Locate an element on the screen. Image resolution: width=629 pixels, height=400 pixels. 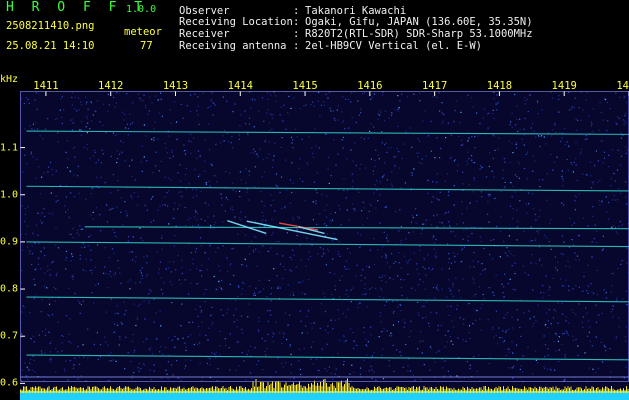
meteor-count-label: meteor is located at coordinates (143, 32).